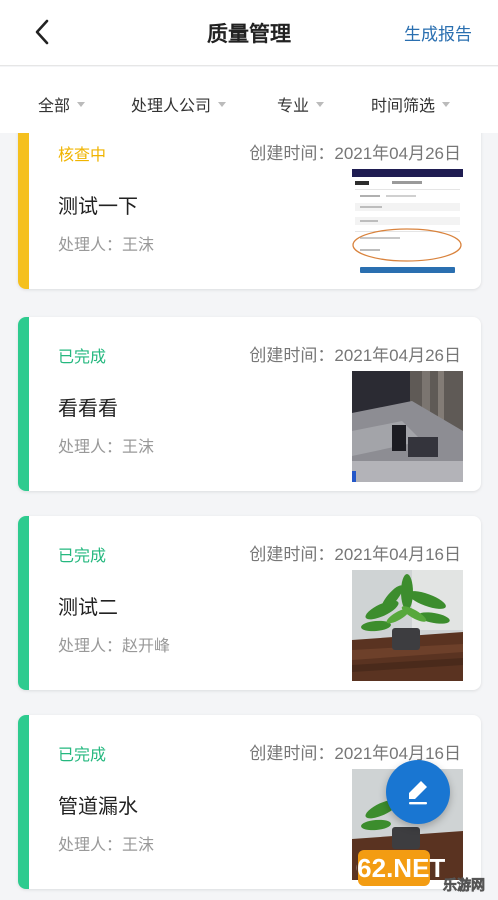 The height and width of the screenshot is (900, 498). Describe the element at coordinates (88, 608) in the screenshot. I see `record-title: 测试二` at that location.